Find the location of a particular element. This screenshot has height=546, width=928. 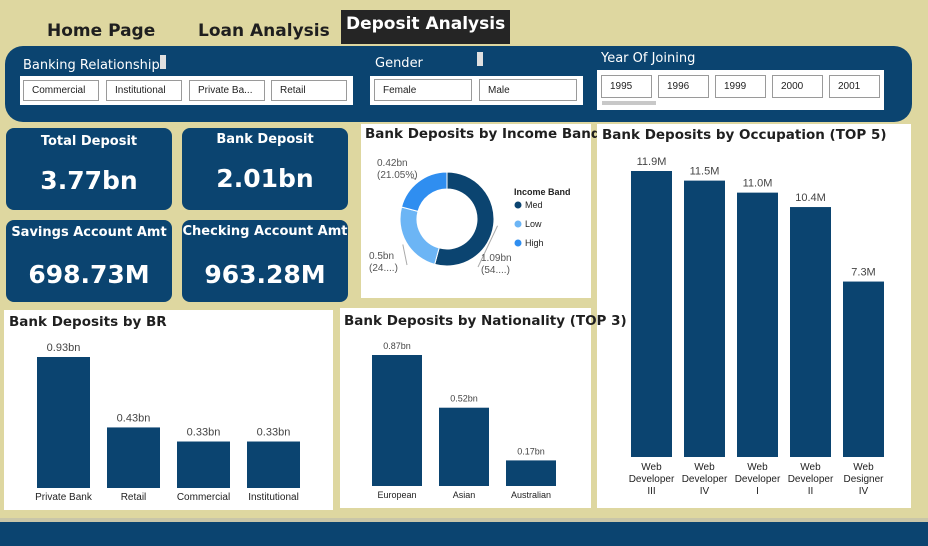

legend-title: Income Band is located at coordinates (542, 192).